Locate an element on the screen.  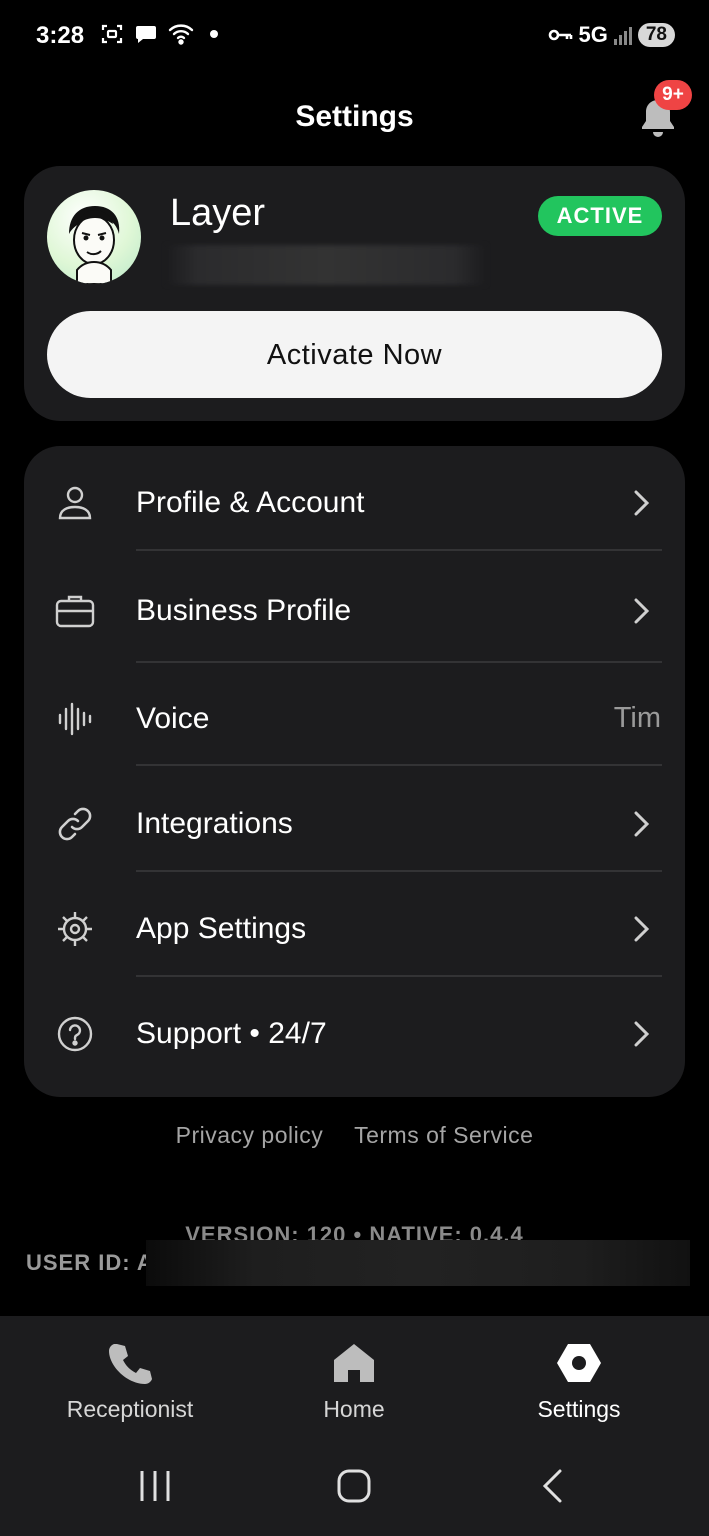
profile-name: Layer is located at coordinates (218, 213).